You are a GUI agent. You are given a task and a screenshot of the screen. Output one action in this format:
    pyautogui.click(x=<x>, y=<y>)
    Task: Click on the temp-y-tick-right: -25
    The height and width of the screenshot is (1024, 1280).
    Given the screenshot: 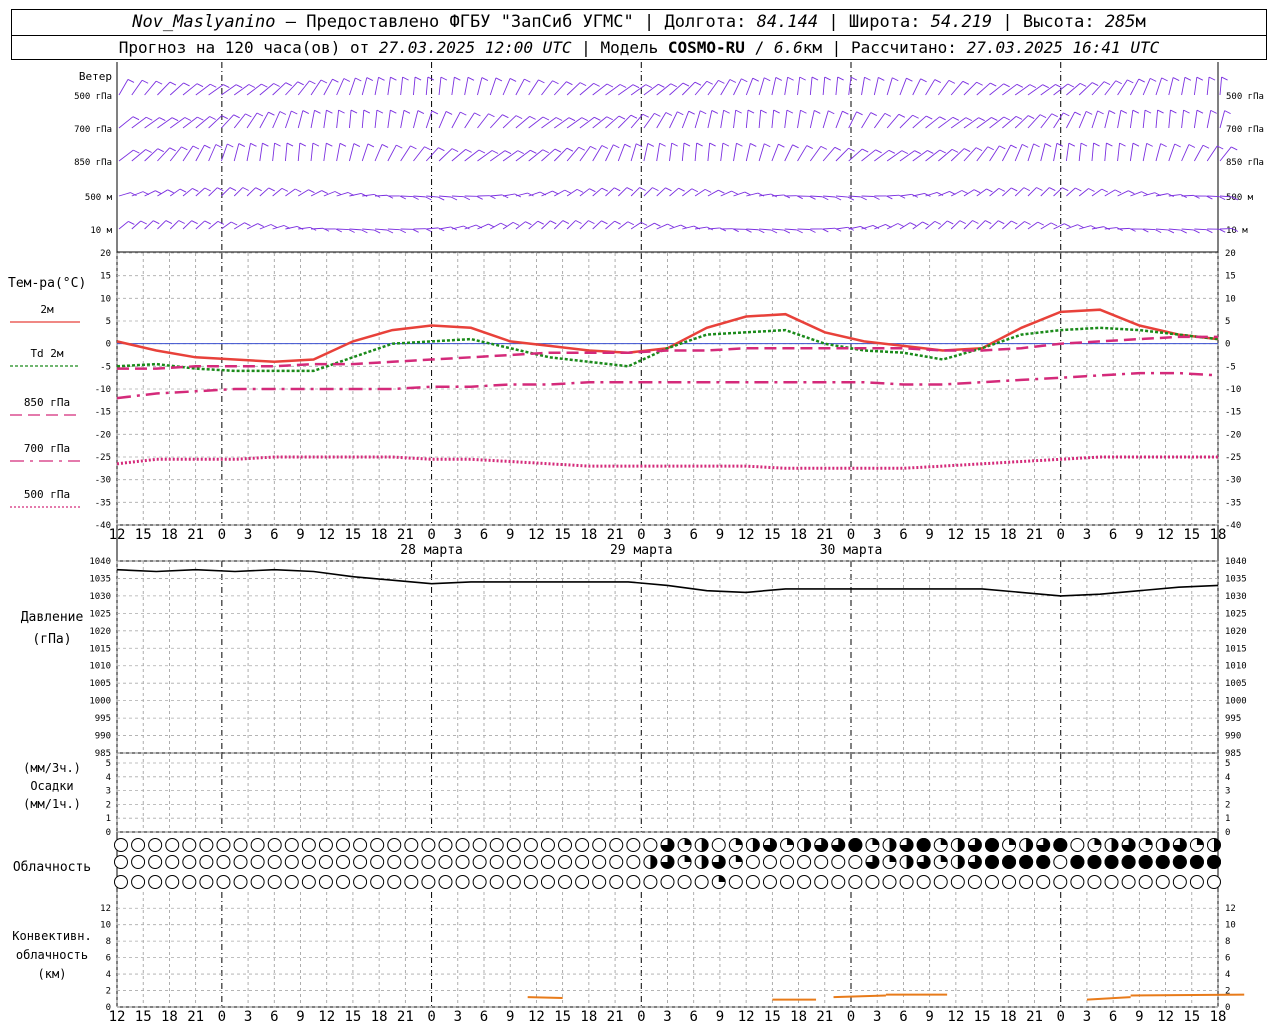 What is the action you would take?
    pyautogui.click(x=1233, y=458)
    